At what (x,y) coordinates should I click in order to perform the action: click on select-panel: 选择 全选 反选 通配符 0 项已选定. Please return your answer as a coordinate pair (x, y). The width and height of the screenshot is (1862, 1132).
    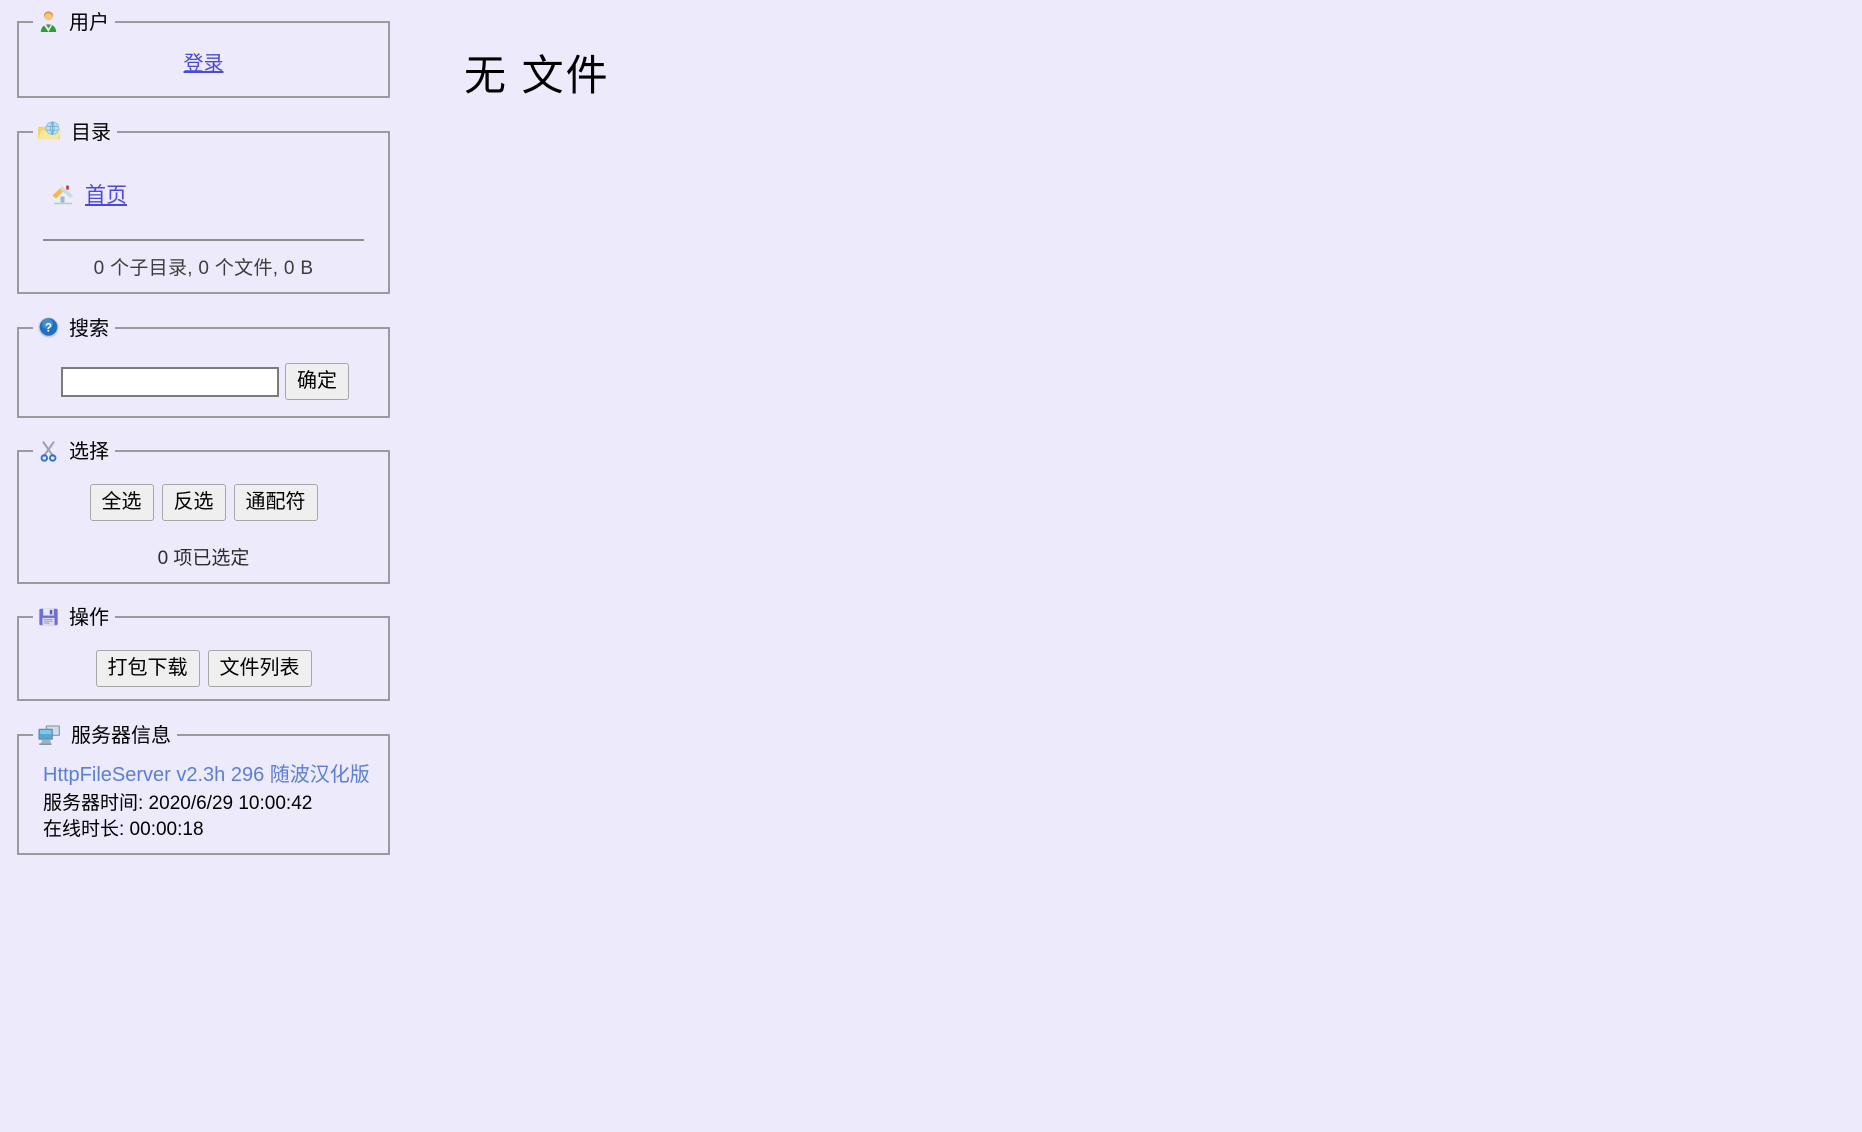
    Looking at the image, I should click on (203, 512).